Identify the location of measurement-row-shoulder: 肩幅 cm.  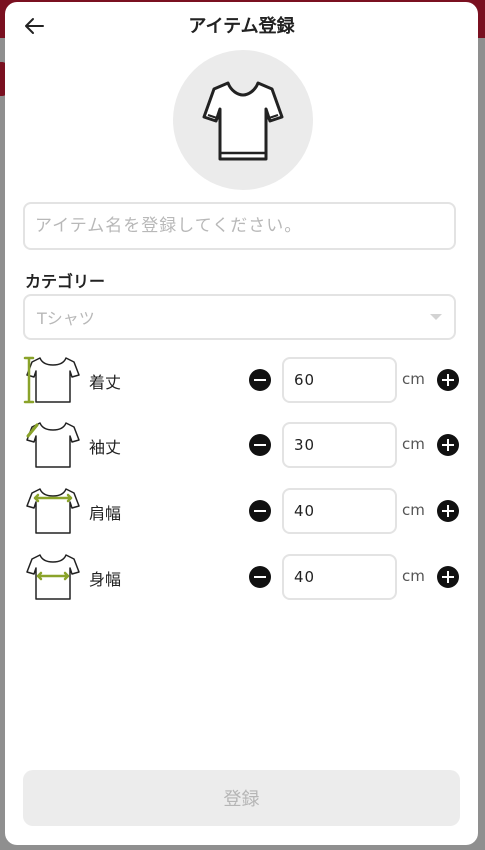
(241, 511).